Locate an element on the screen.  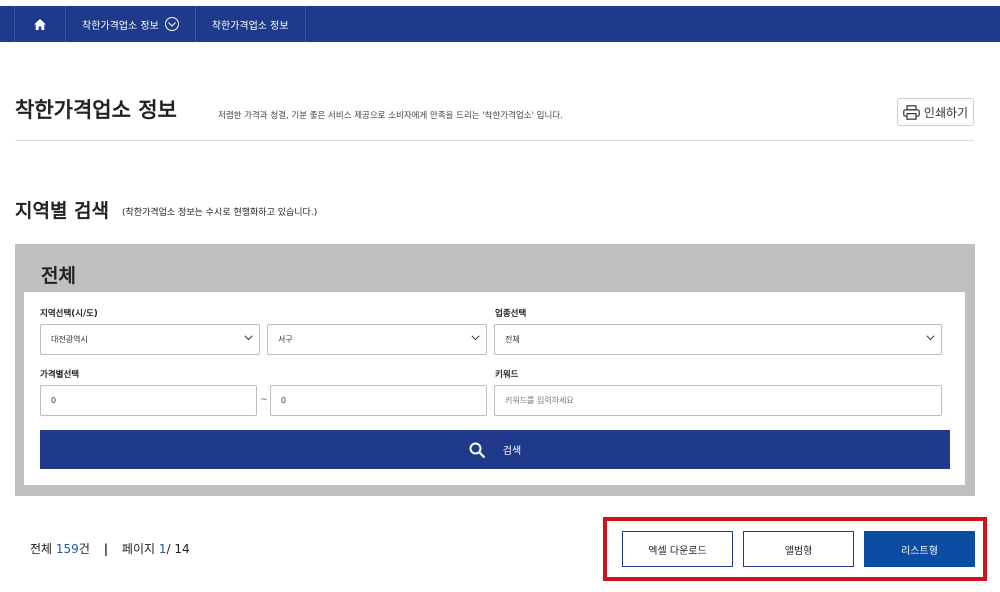
album-view-label: 앨범형 is located at coordinates (798, 551).